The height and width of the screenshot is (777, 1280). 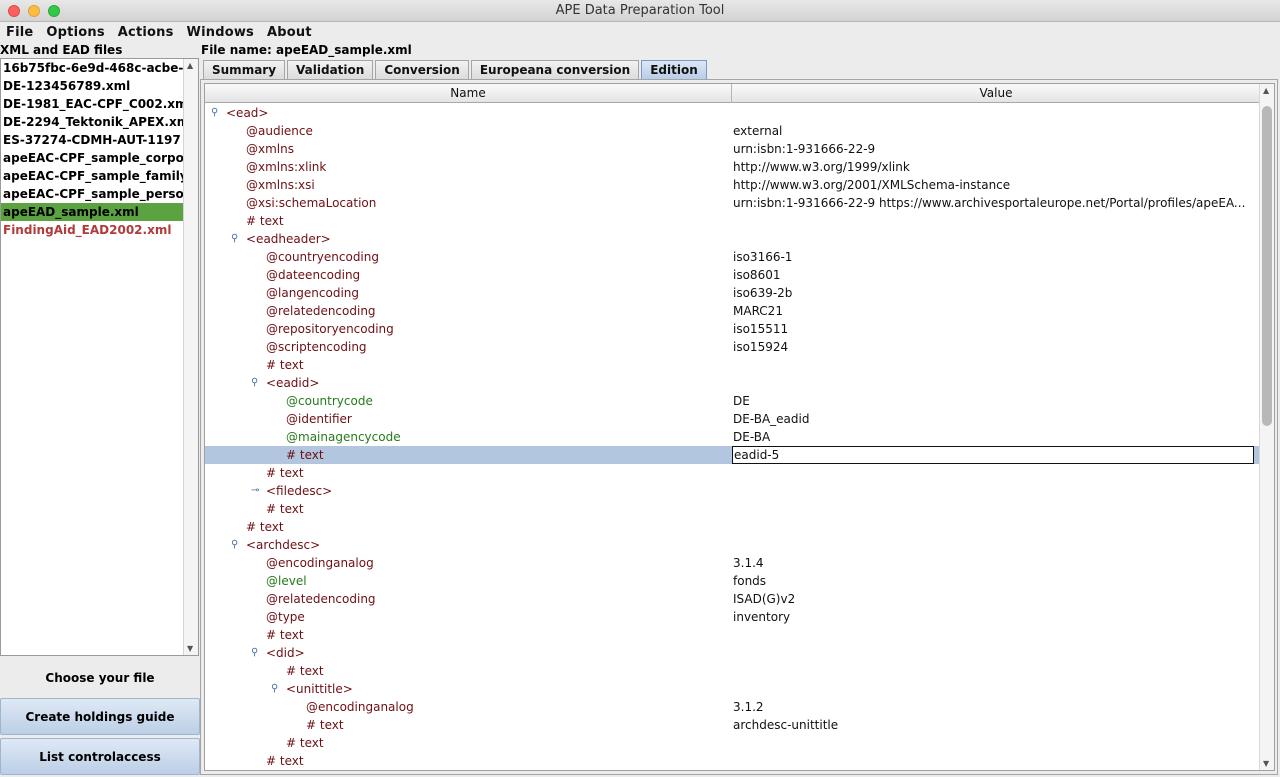 What do you see at coordinates (993, 455) in the screenshot?
I see `value-edit-field: eadid-5` at bounding box center [993, 455].